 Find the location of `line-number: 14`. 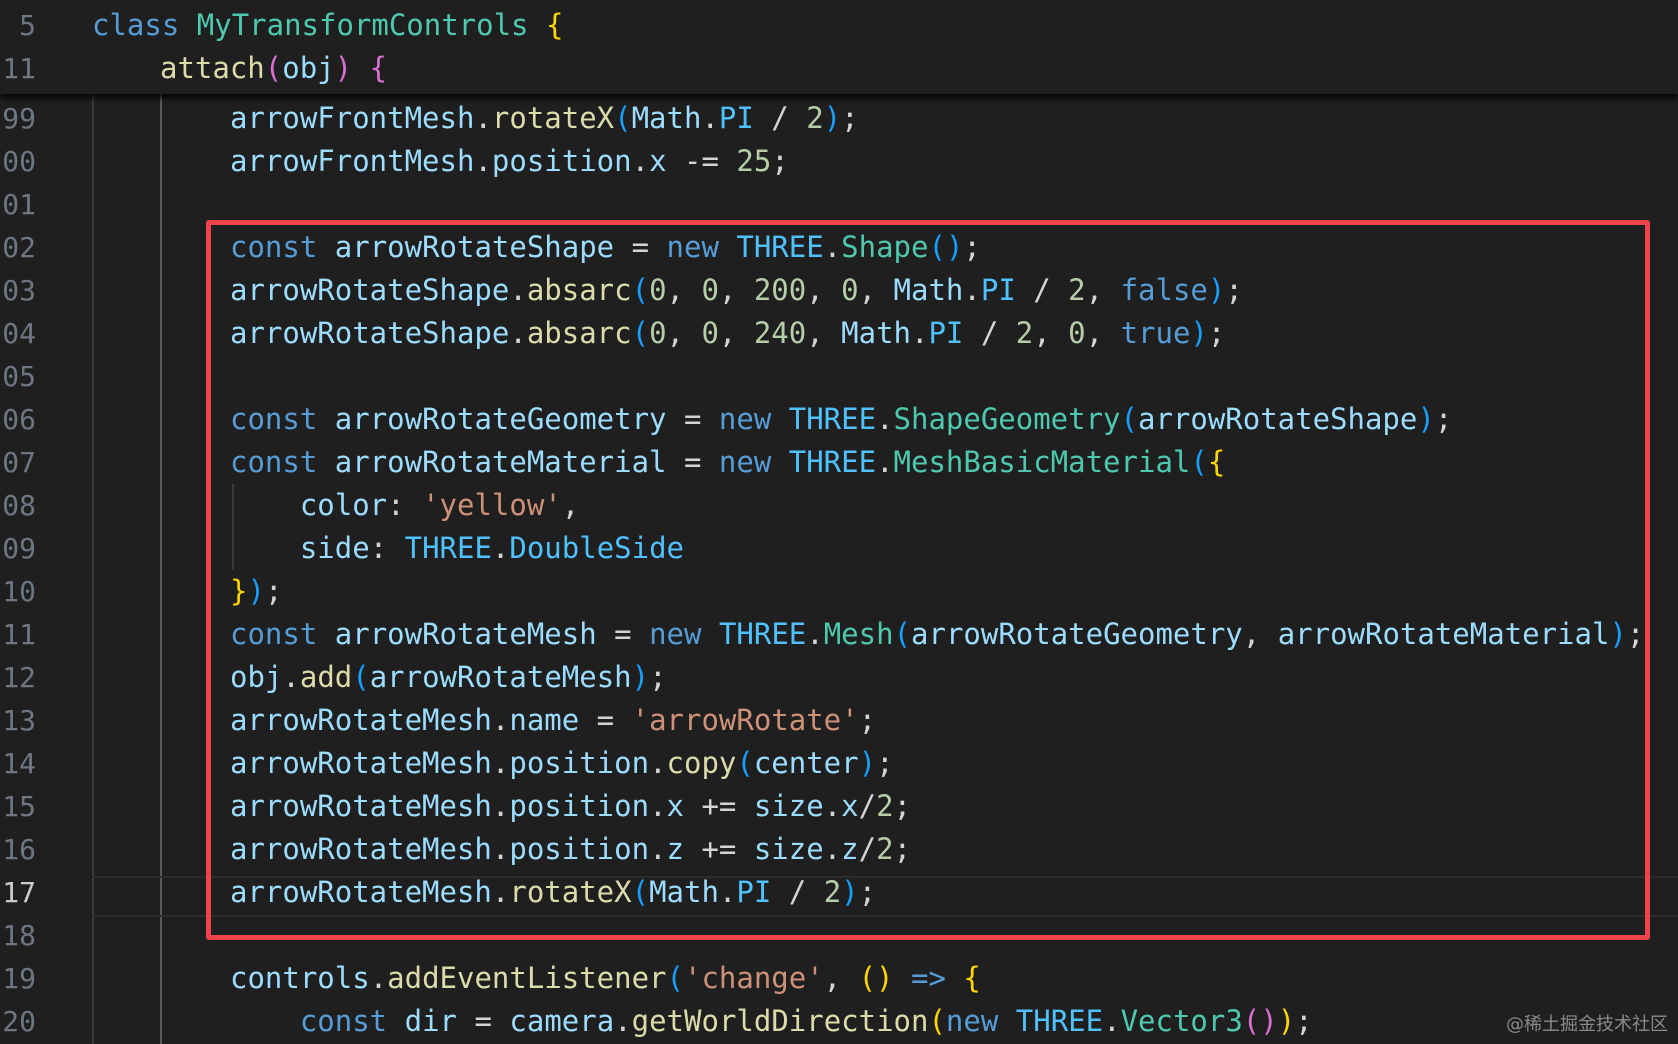

line-number: 14 is located at coordinates (18, 763).